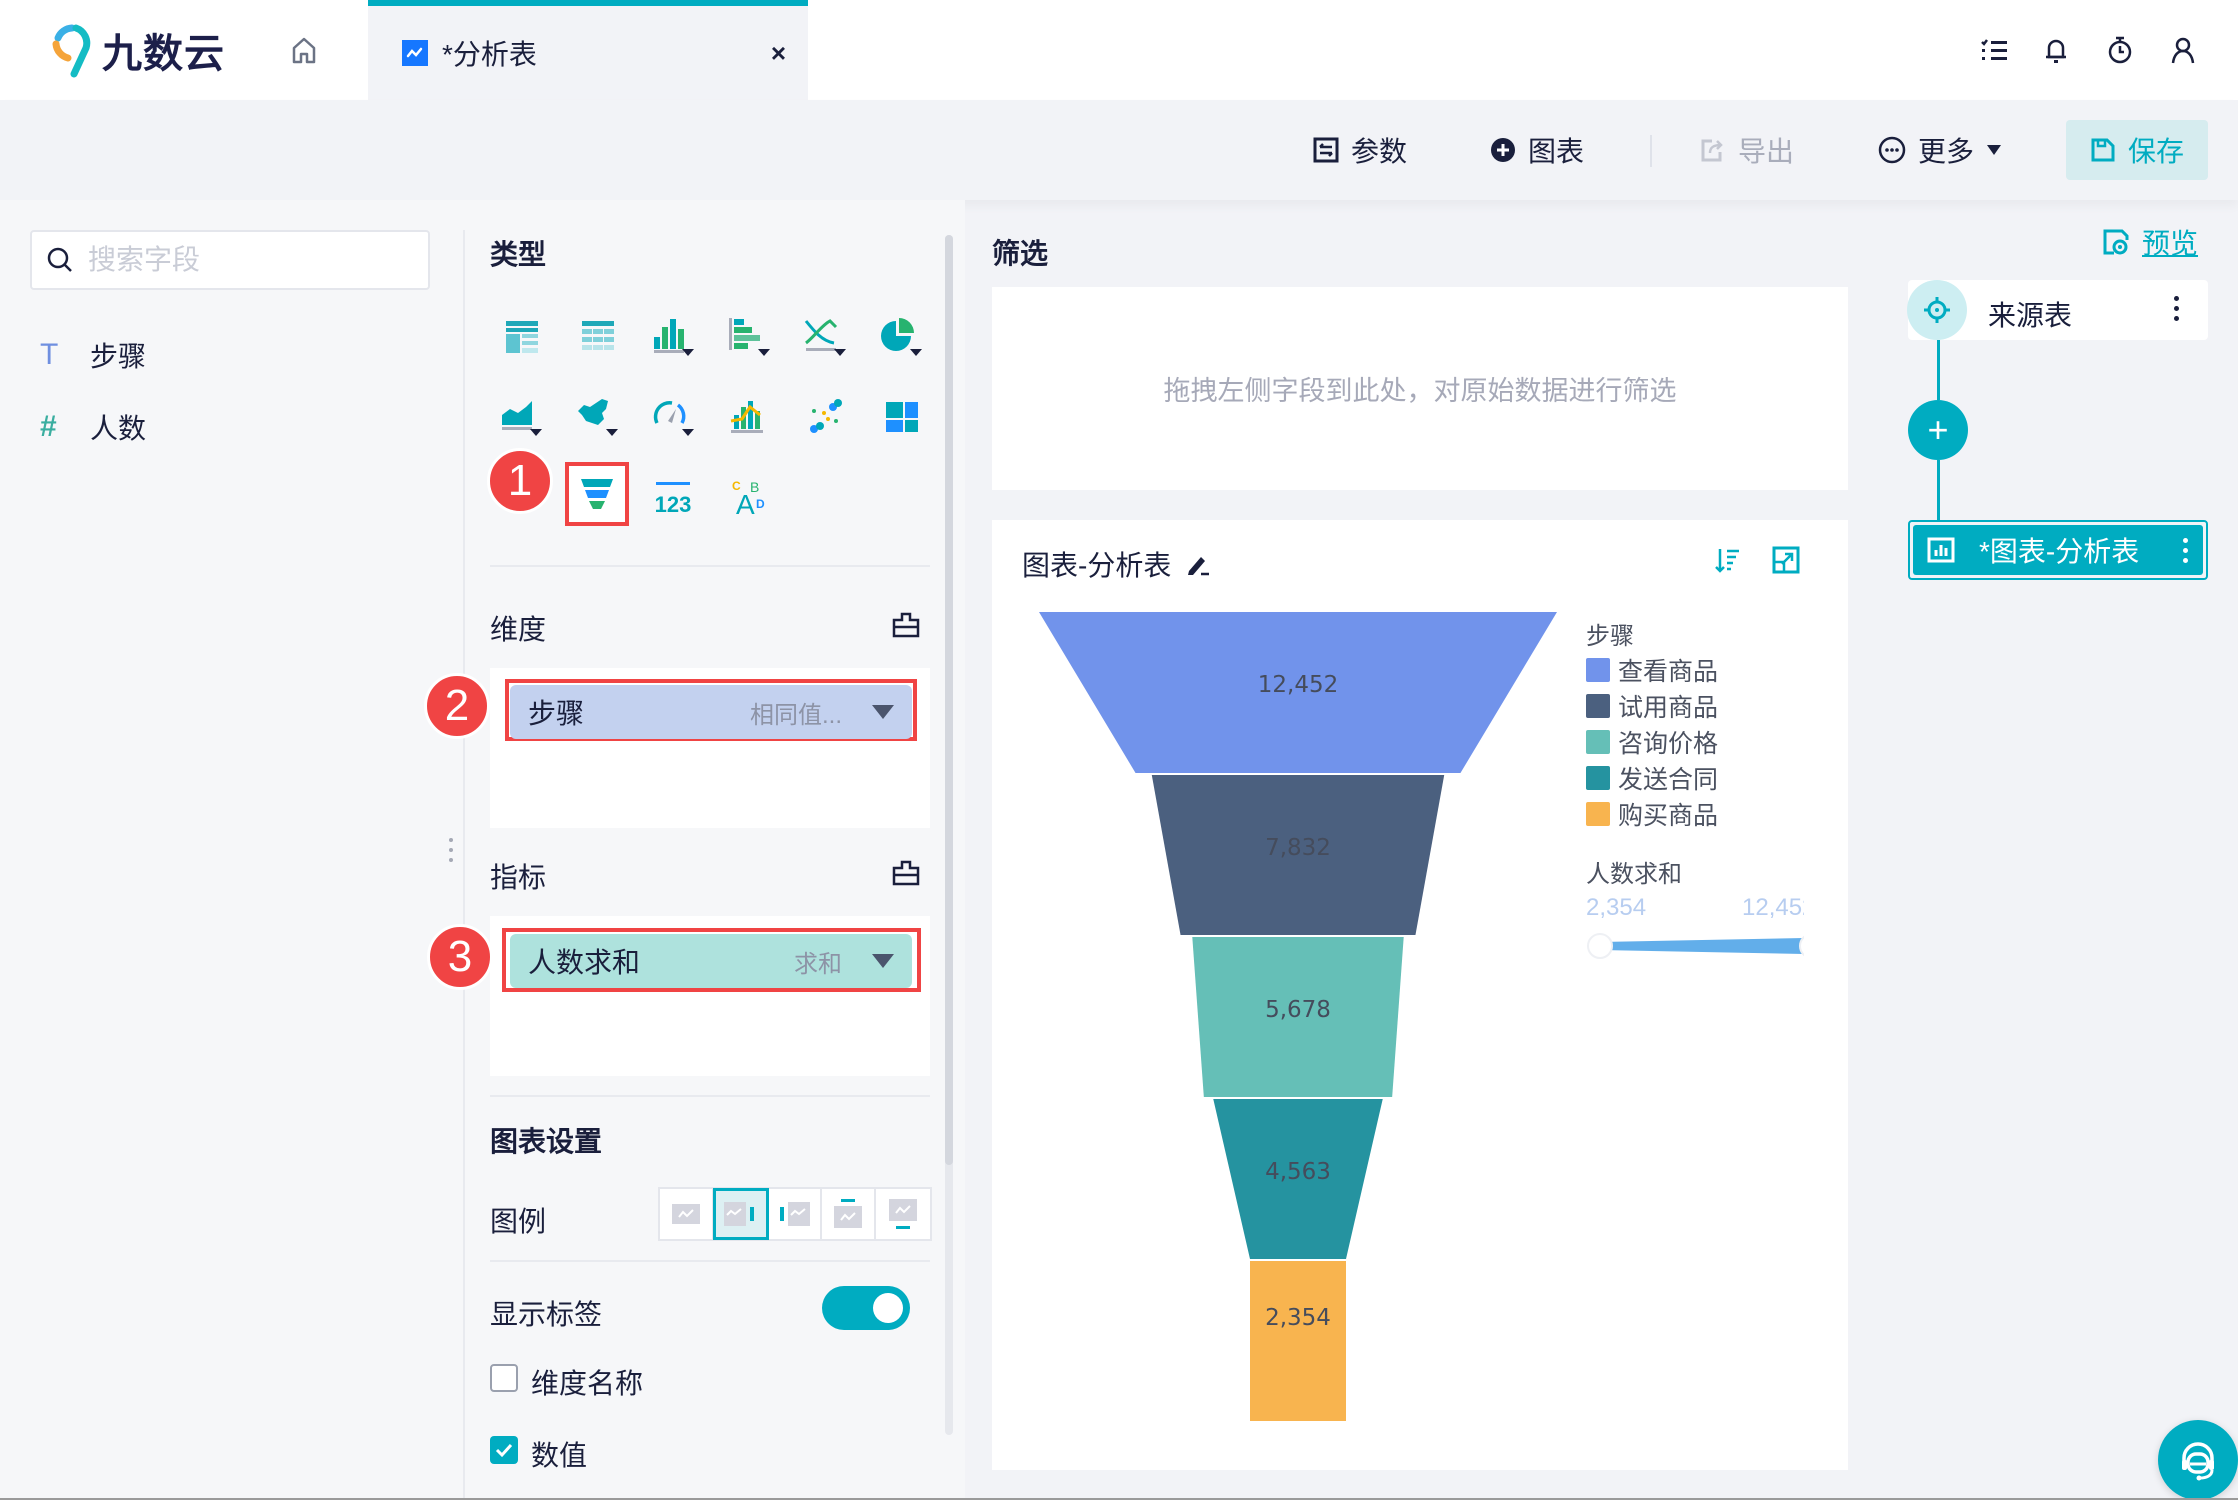 Image resolution: width=2238 pixels, height=1500 pixels. Describe the element at coordinates (1994, 50) in the screenshot. I see `task-list-icon` at that location.